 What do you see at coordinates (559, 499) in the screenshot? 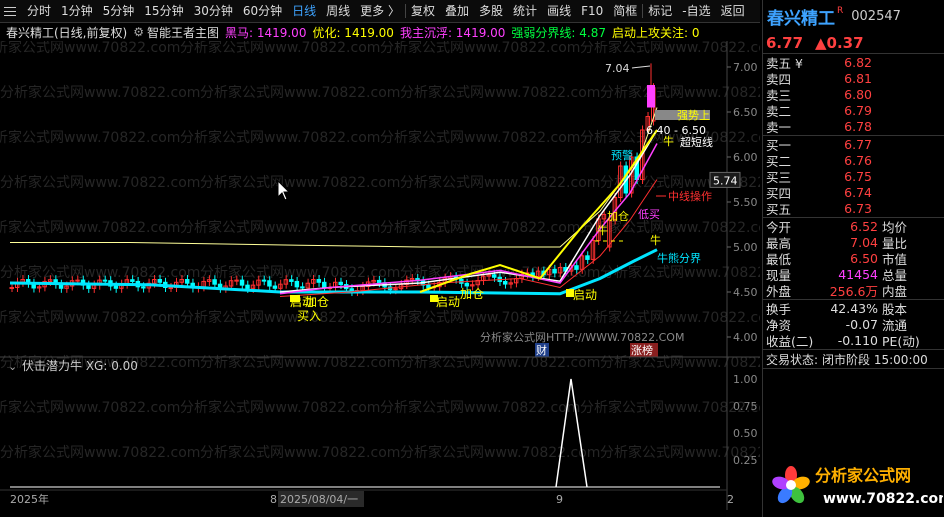
I see `time-label: 9` at bounding box center [559, 499].